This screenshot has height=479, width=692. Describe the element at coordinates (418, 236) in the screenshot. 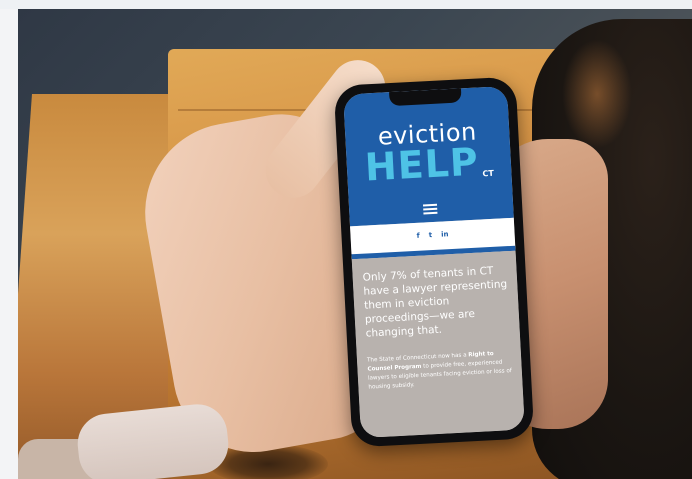

I see `facebook-icon: f` at that location.